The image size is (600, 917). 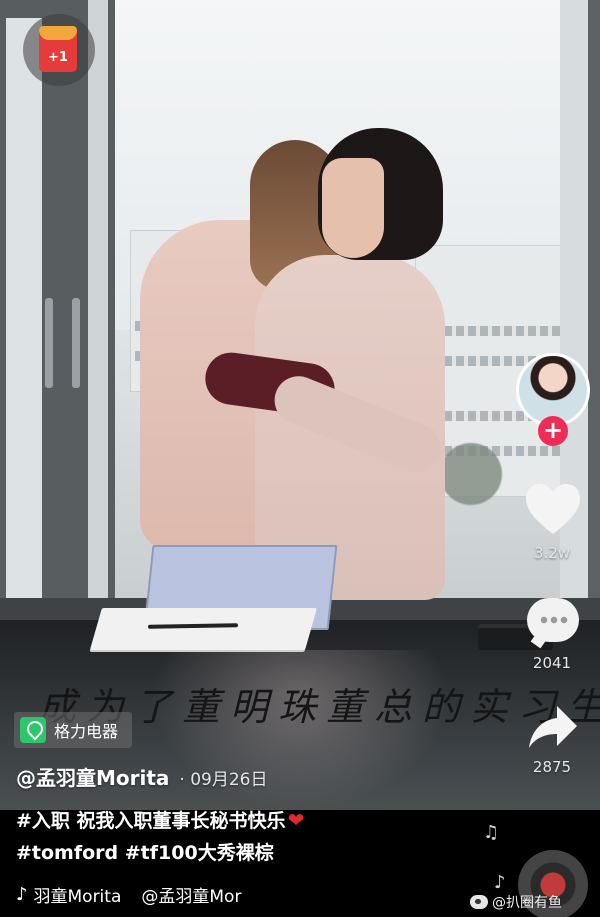 I want to click on location-pin-icon, so click(x=33, y=730).